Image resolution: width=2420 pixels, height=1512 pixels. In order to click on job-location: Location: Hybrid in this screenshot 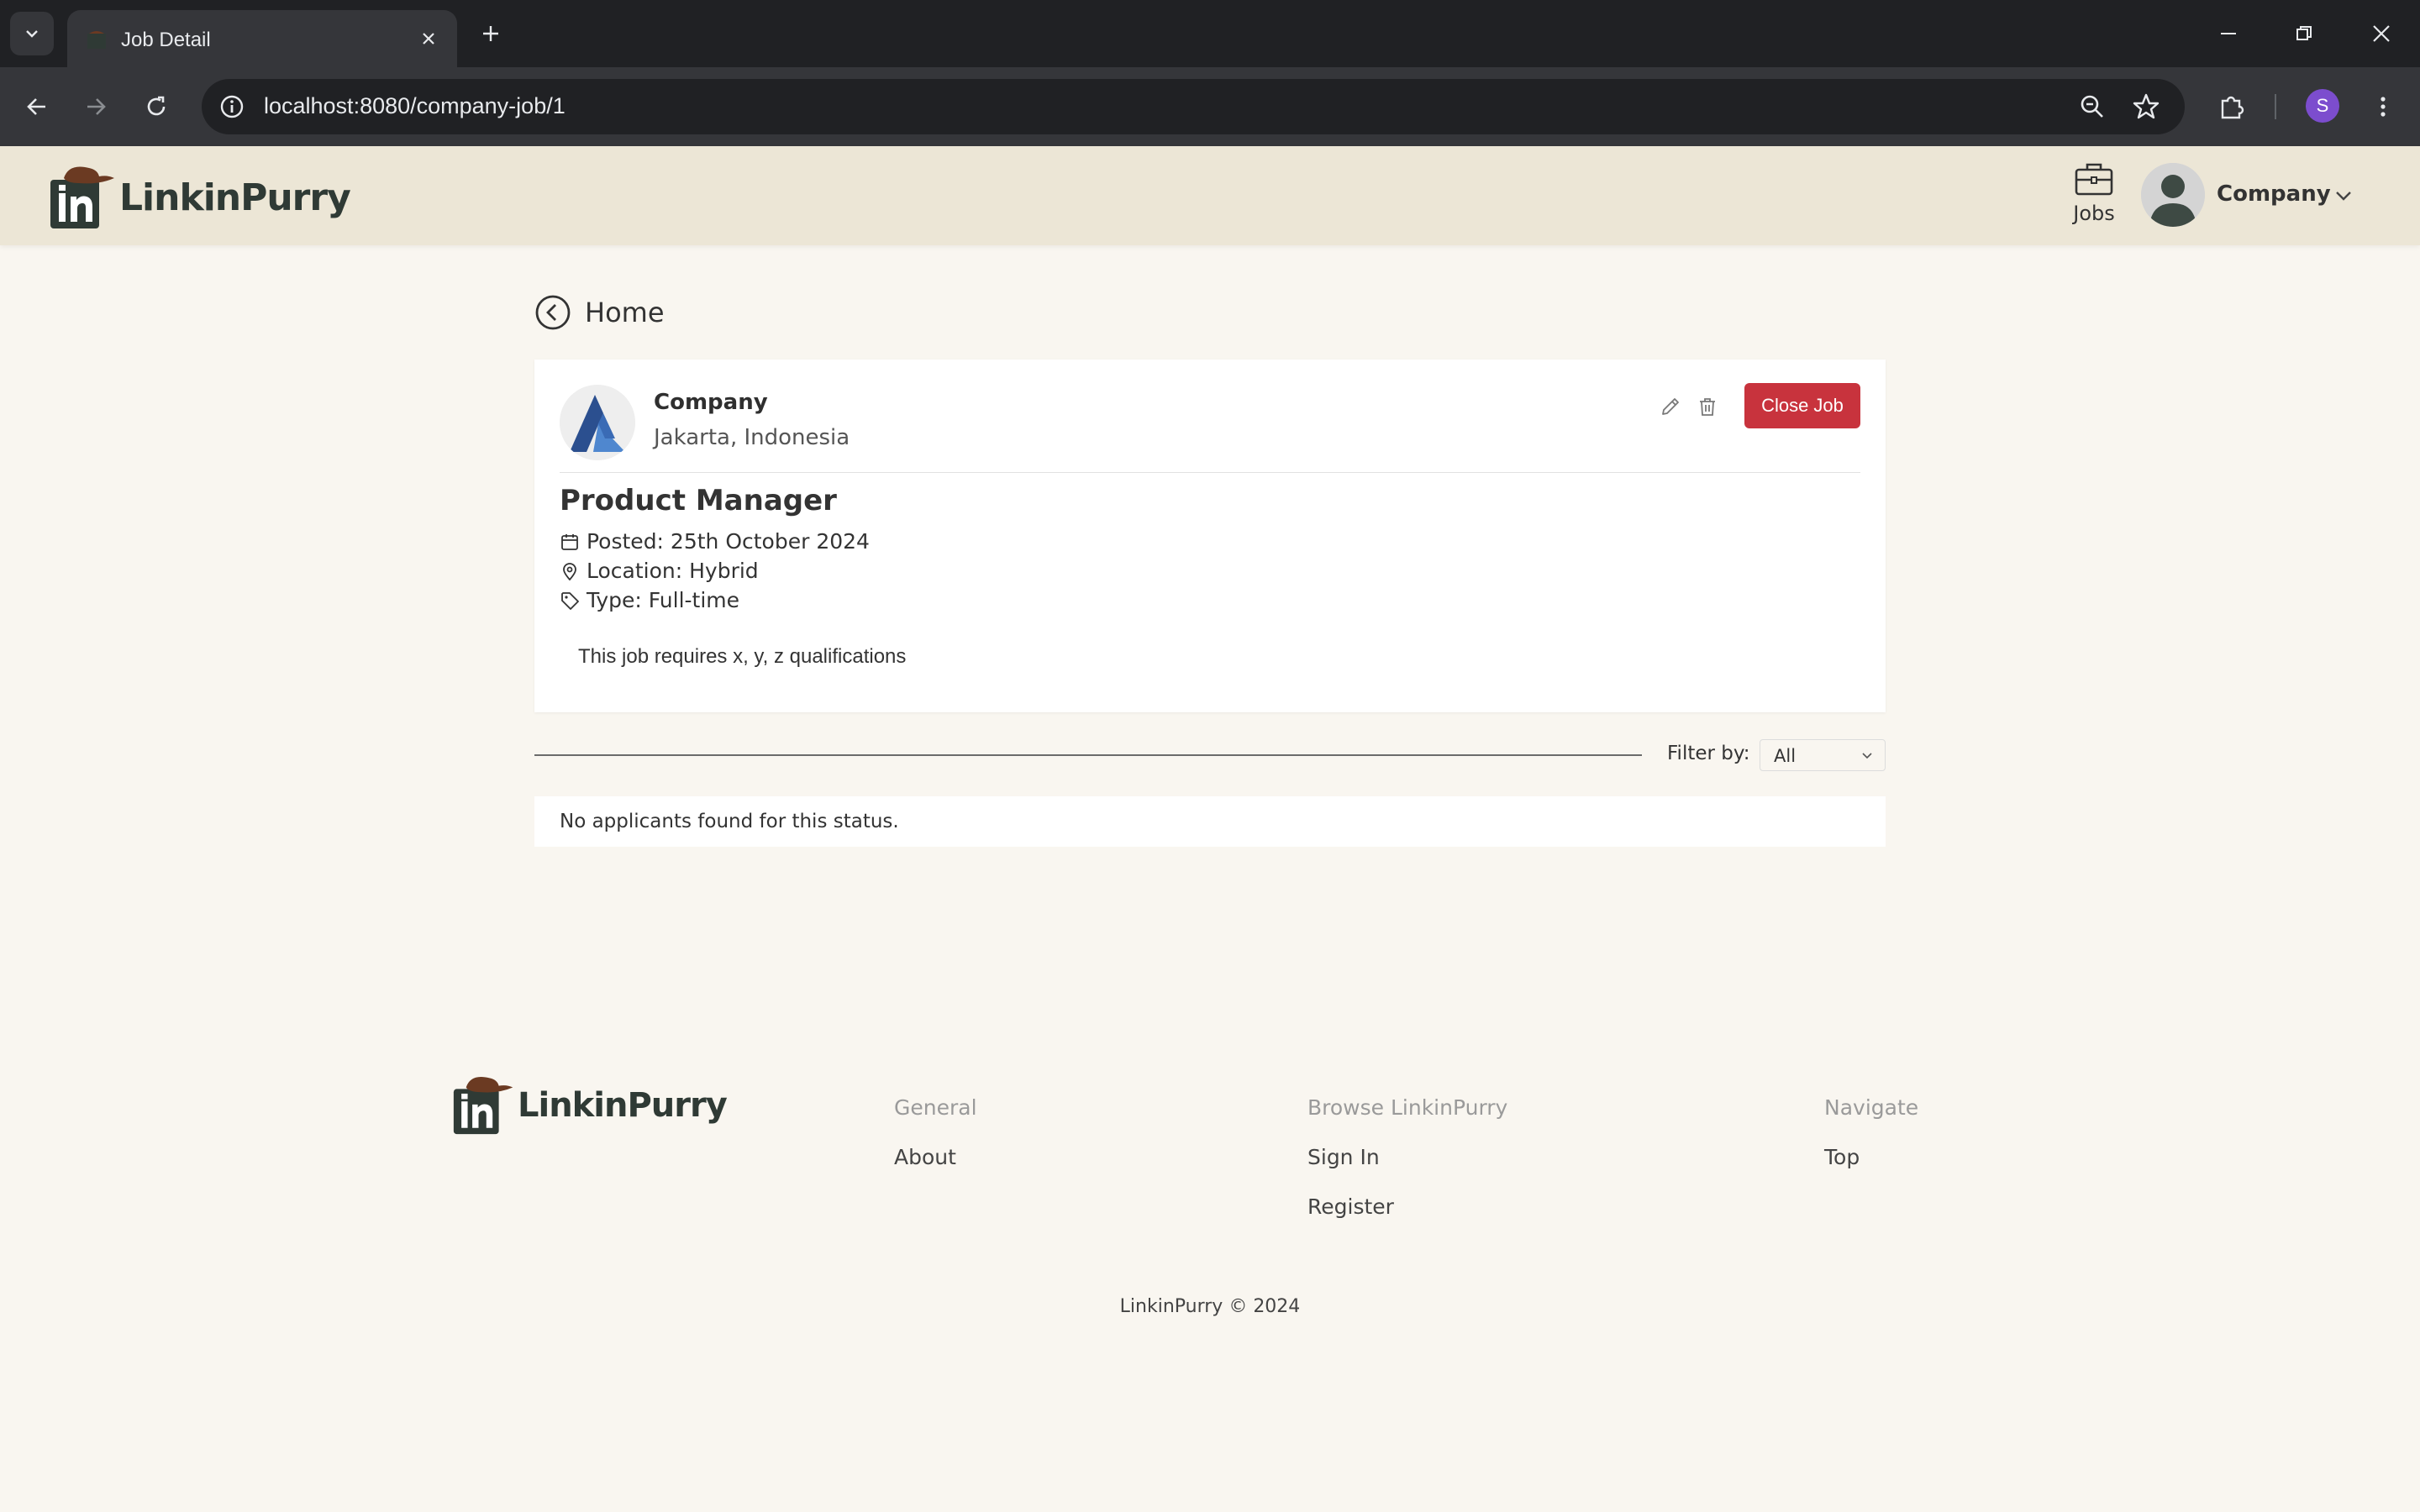, I will do `click(673, 571)`.